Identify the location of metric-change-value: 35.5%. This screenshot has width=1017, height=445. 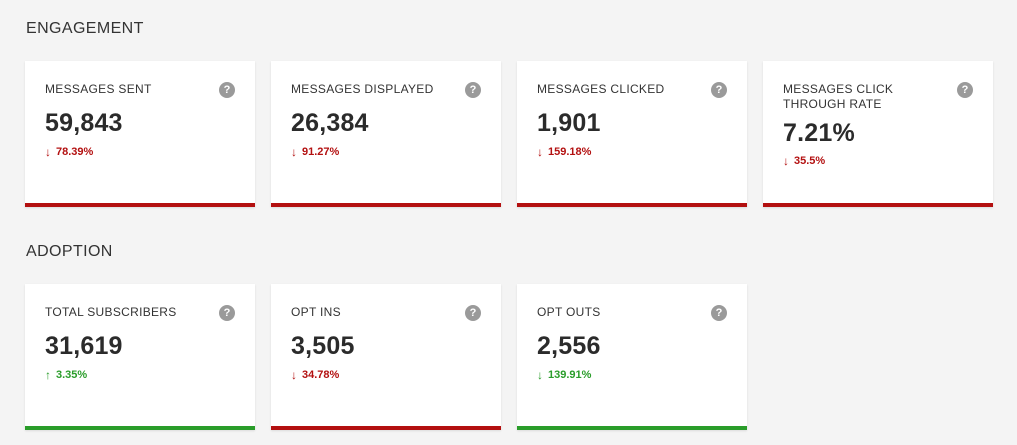
(810, 161).